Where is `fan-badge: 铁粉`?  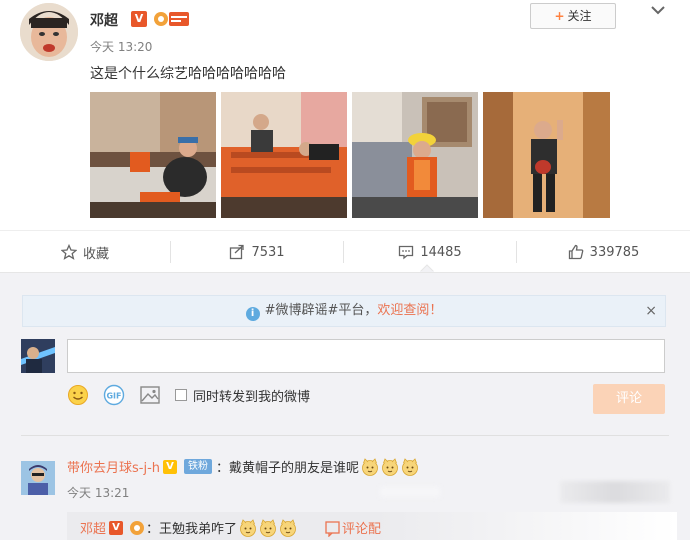
fan-badge: 铁粉 is located at coordinates (198, 466).